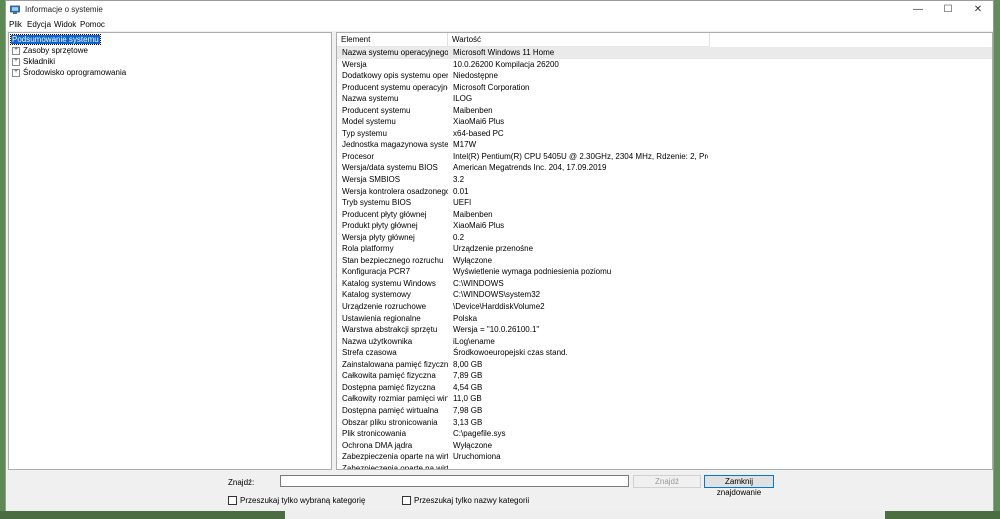  Describe the element at coordinates (389, 387) in the screenshot. I see `row-element-cell: Dostępna pamięć fizyczna` at that location.